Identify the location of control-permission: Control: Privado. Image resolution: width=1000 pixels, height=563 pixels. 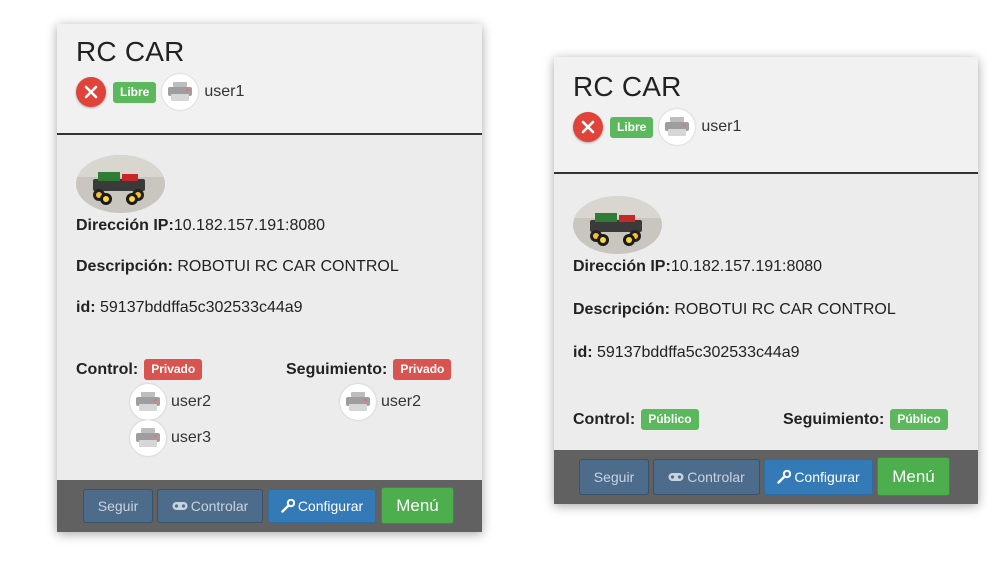
(139, 369).